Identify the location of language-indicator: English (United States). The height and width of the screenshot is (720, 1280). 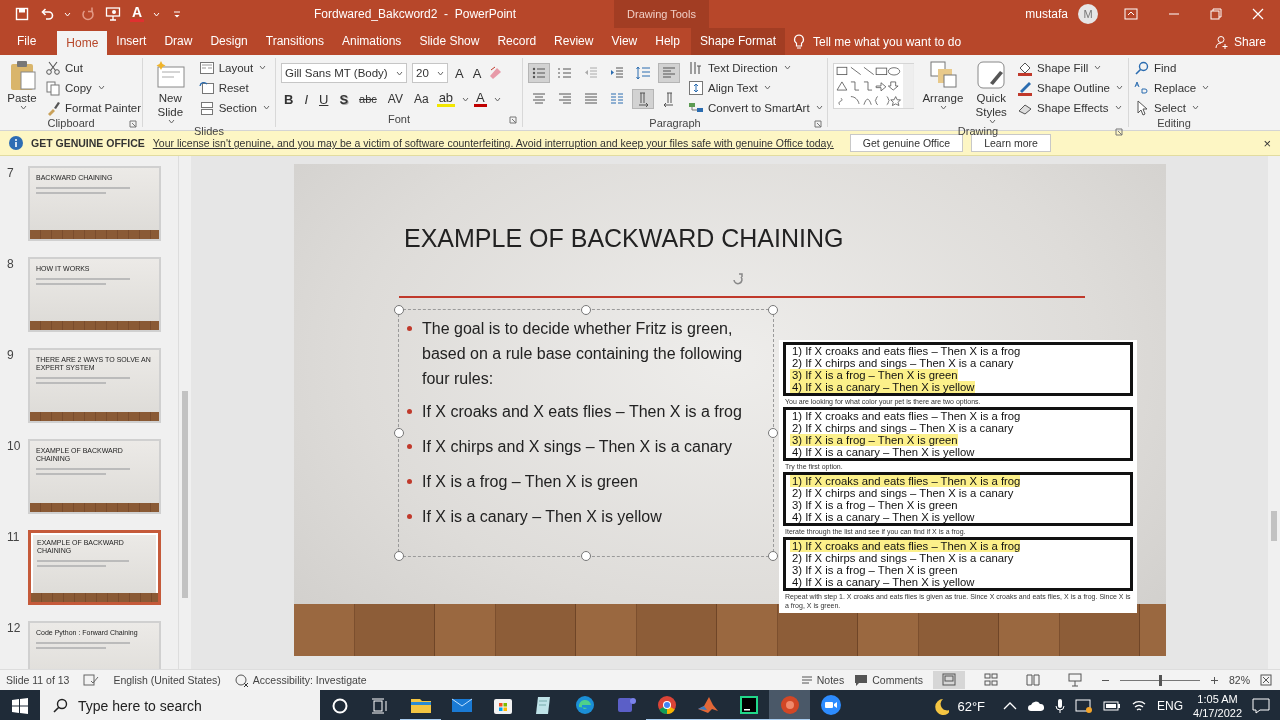
(167, 680).